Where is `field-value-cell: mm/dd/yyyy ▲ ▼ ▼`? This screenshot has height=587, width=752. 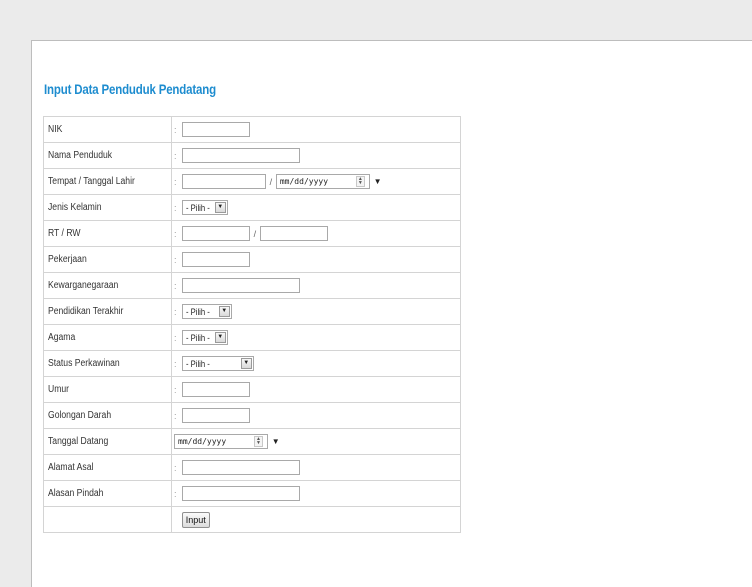
field-value-cell: mm/dd/yyyy ▲ ▼ ▼ is located at coordinates (316, 441).